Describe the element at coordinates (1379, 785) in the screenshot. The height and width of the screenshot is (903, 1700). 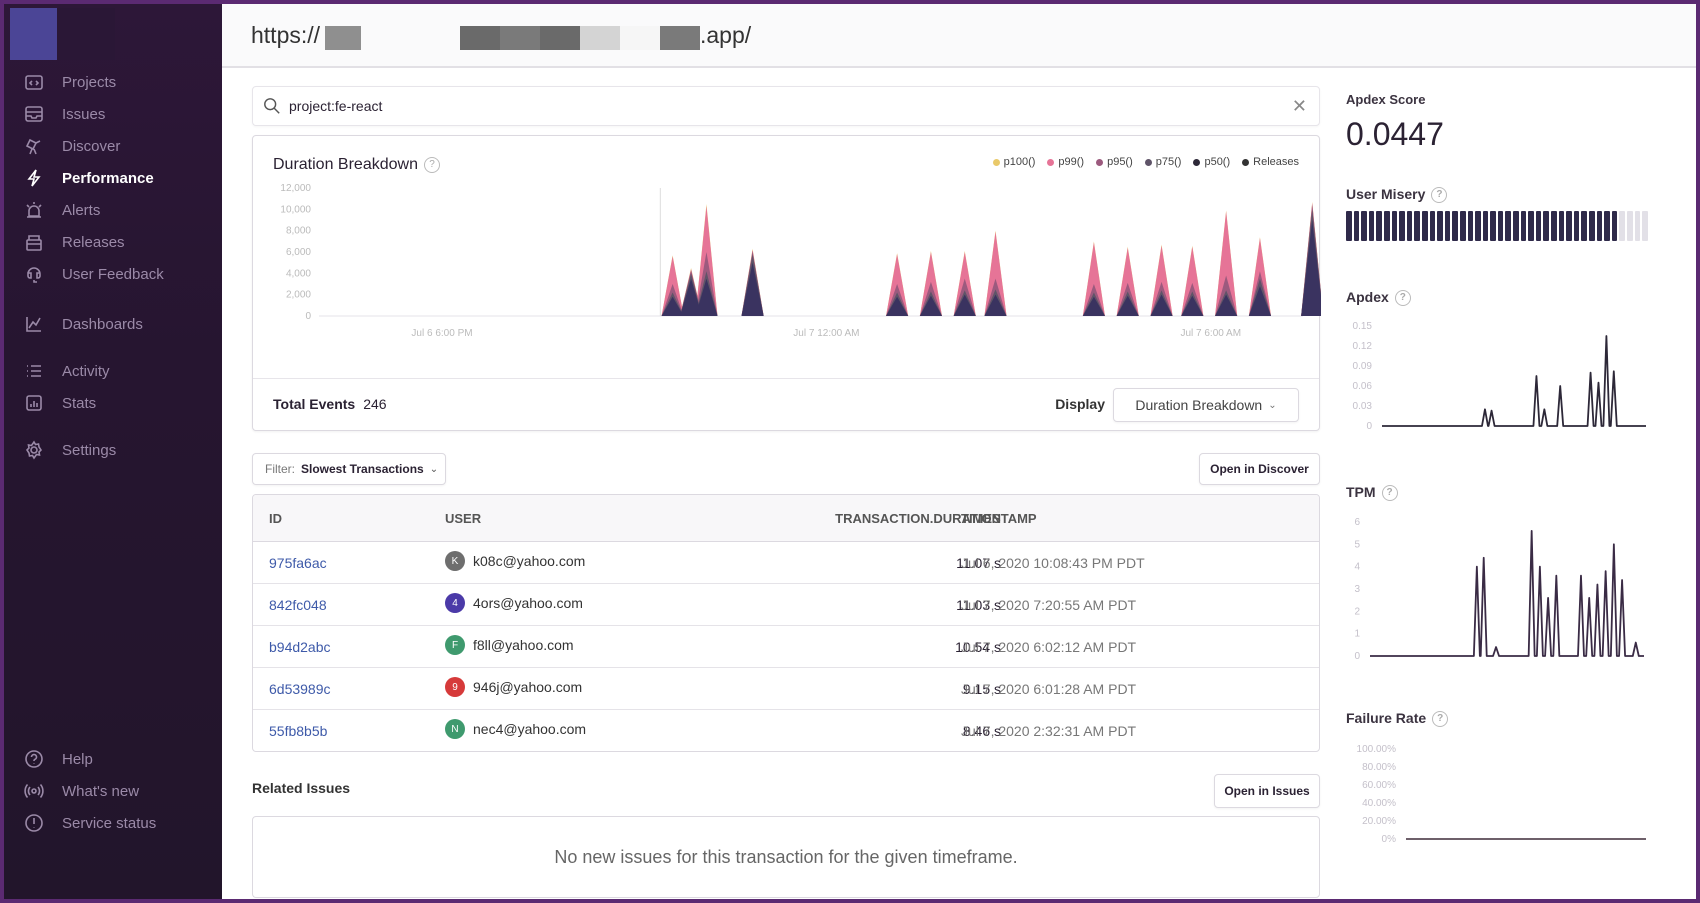
I see `y-tick-label: 60.00%` at that location.